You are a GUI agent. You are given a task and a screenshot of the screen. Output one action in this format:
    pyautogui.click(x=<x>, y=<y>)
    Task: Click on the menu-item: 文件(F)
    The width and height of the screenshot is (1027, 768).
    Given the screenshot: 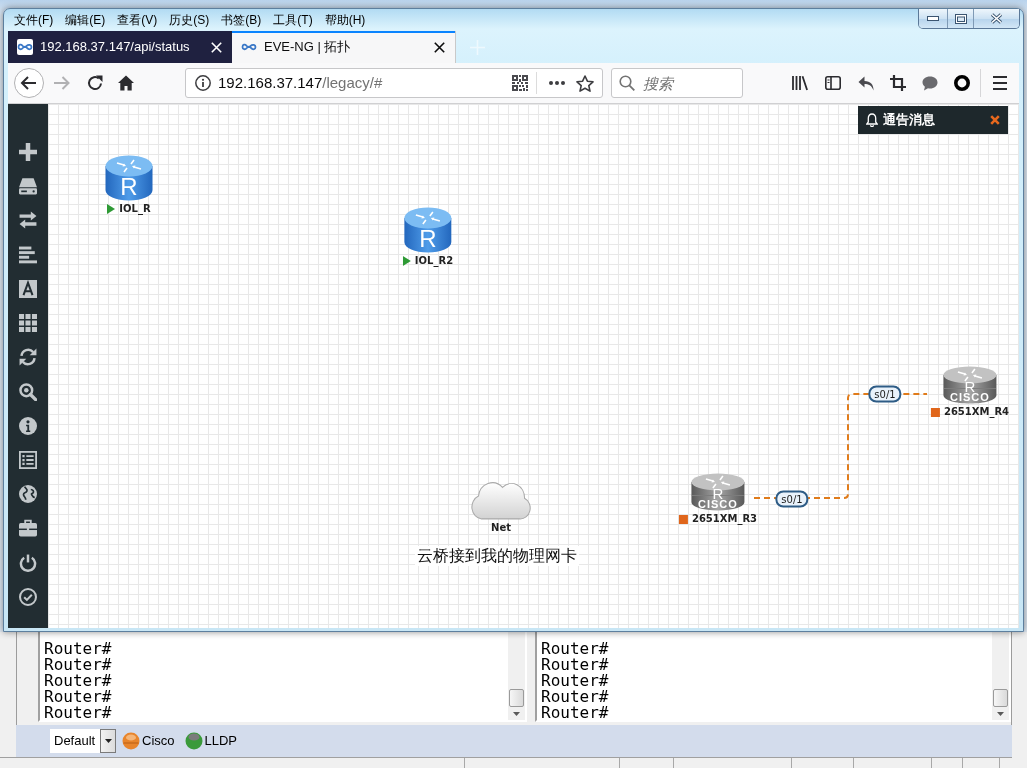 What is the action you would take?
    pyautogui.click(x=34, y=20)
    